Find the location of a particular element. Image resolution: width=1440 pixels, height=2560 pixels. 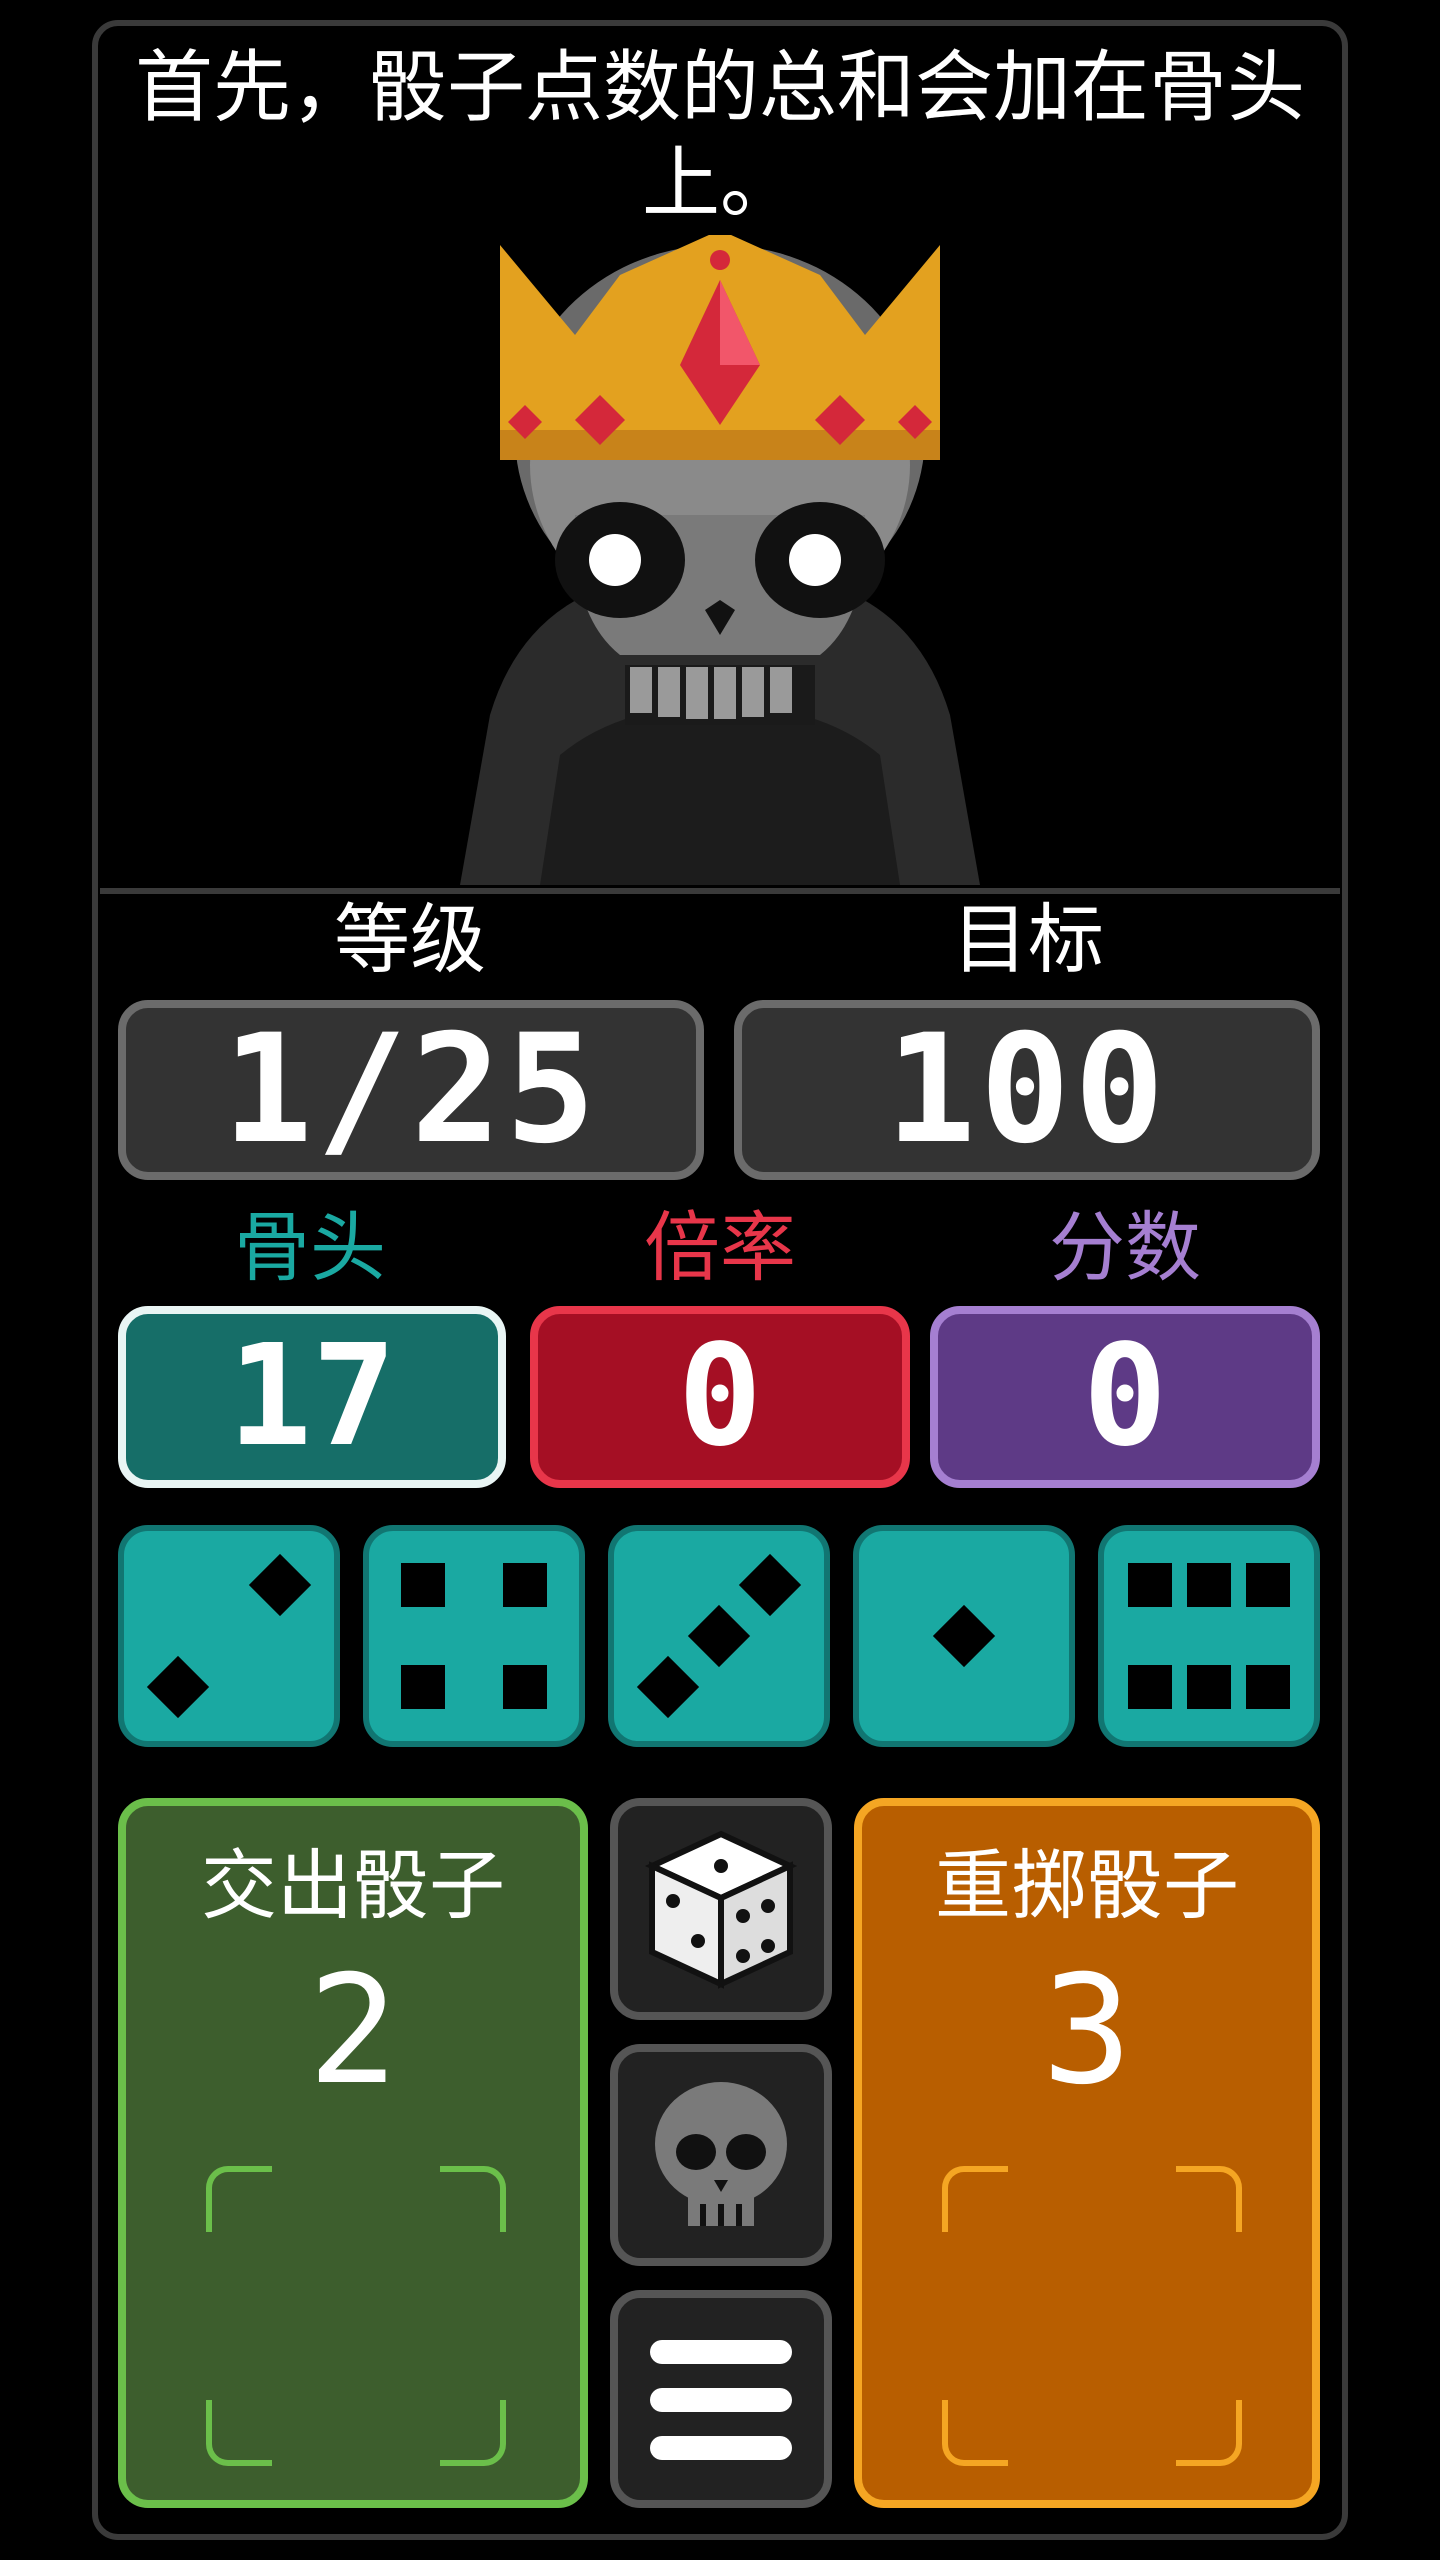

level-label: 等级 is located at coordinates (410, 939).